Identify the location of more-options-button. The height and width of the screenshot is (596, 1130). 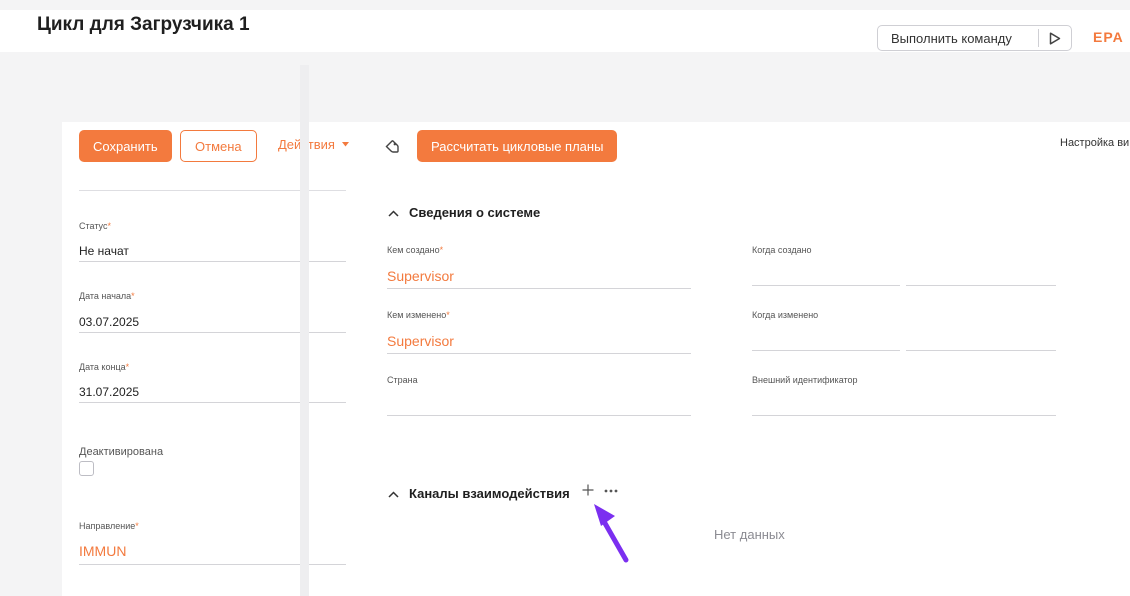
(611, 489).